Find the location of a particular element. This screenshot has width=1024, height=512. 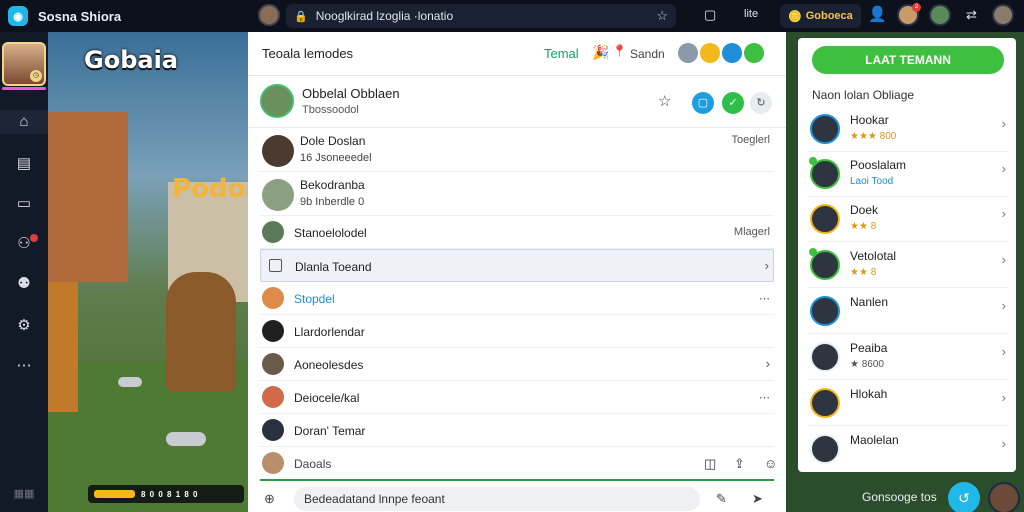

accept-button: ✓ is located at coordinates (733, 103).